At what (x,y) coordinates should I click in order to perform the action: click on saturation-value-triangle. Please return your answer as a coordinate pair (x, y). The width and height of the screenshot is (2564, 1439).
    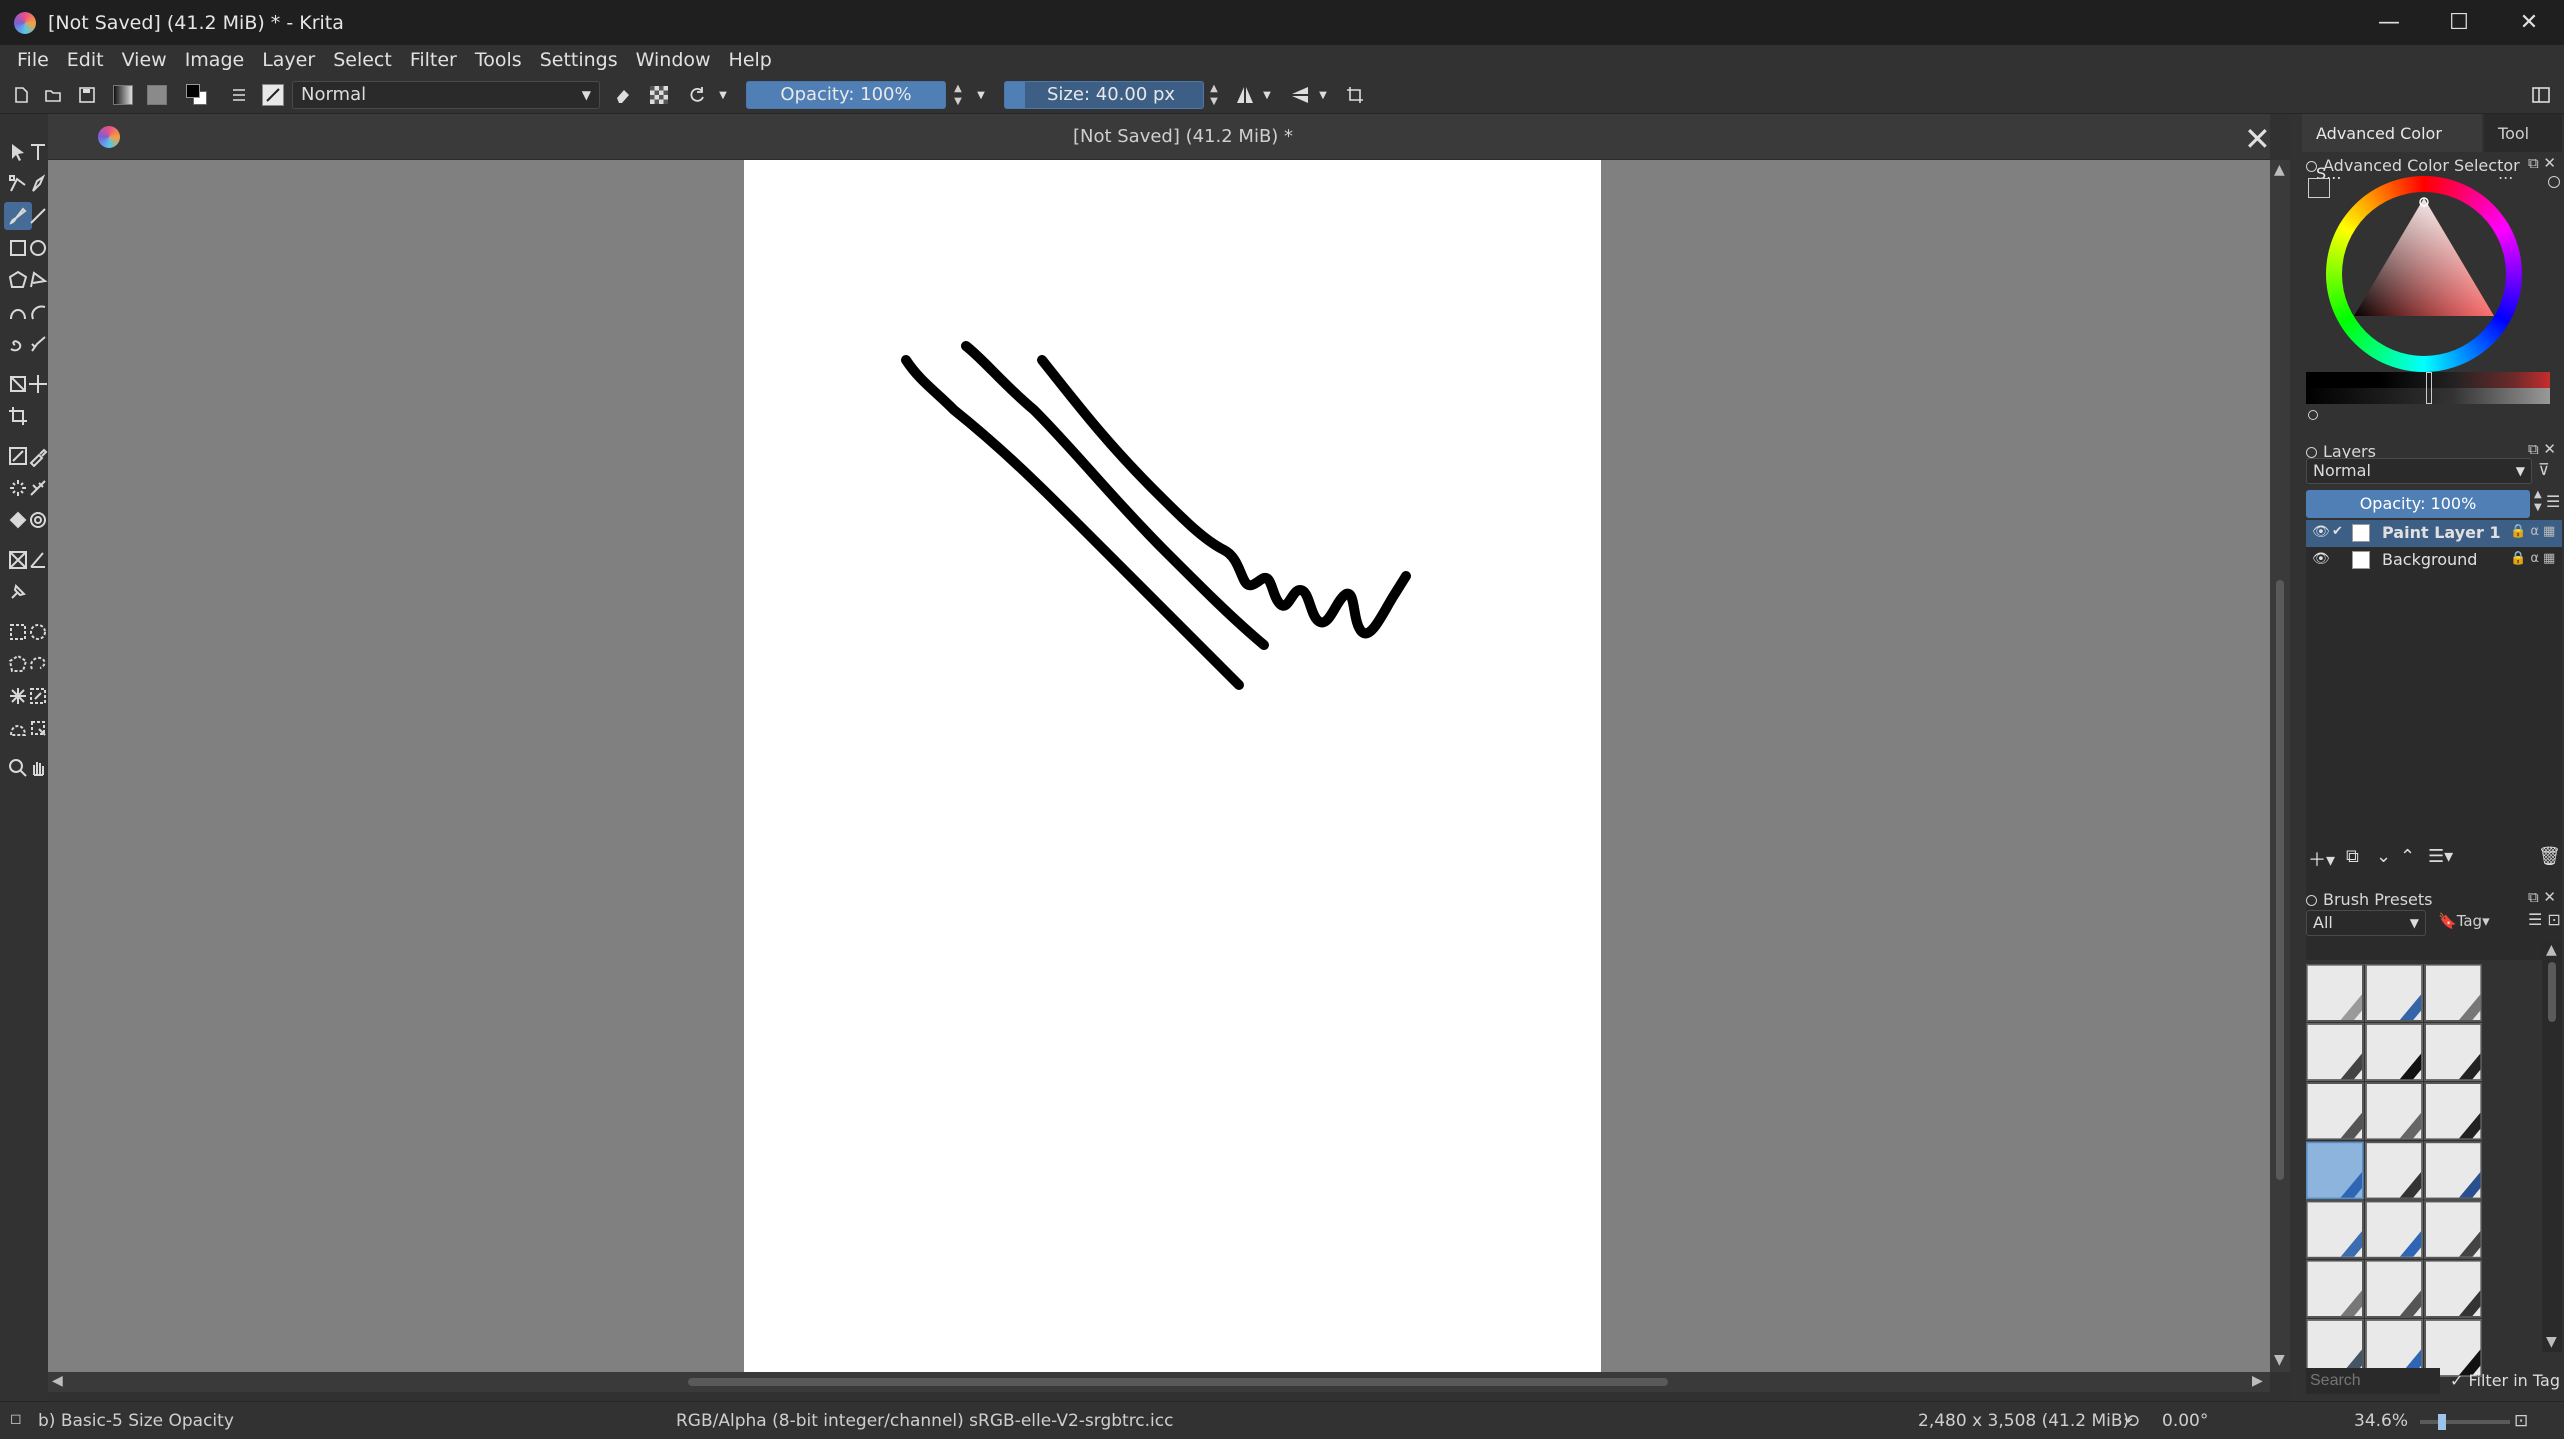
    Looking at the image, I should click on (2424, 272).